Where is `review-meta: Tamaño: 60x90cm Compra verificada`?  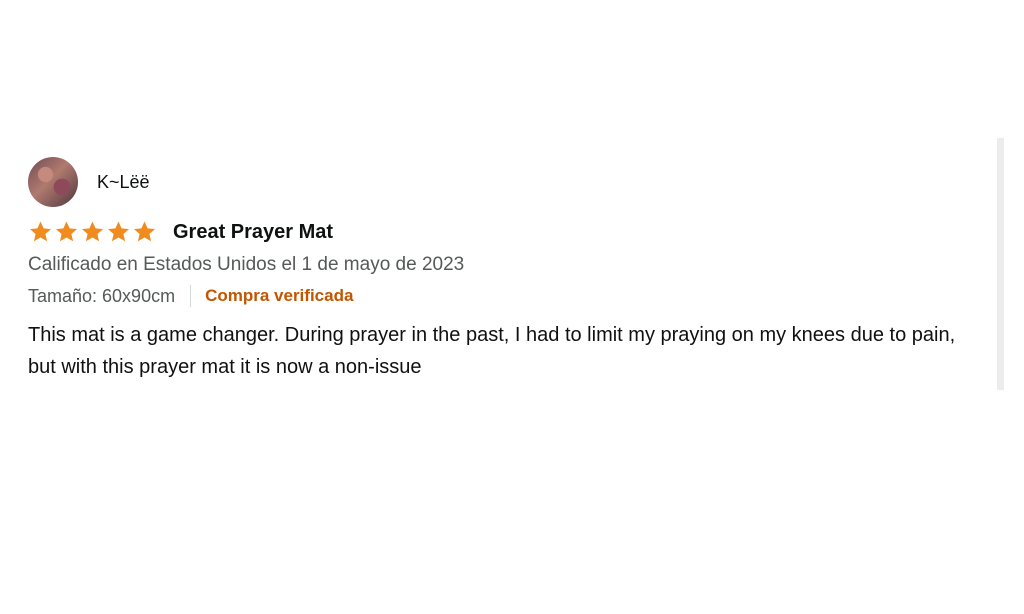 review-meta: Tamaño: 60x90cm Compra verificada is located at coordinates (508, 296).